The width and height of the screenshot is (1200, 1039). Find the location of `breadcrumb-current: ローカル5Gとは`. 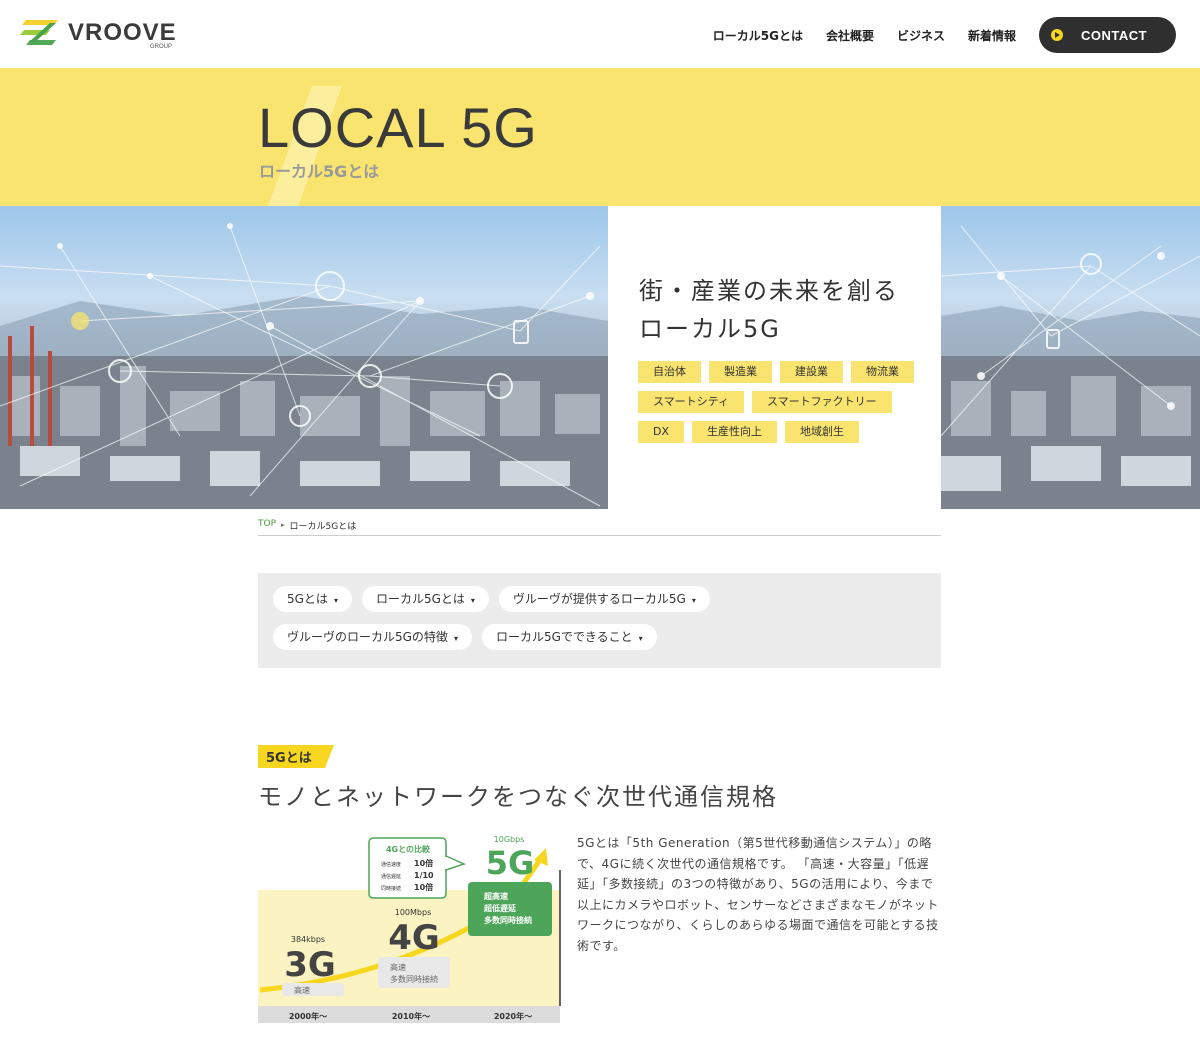

breadcrumb-current: ローカル5Gとは is located at coordinates (323, 527).